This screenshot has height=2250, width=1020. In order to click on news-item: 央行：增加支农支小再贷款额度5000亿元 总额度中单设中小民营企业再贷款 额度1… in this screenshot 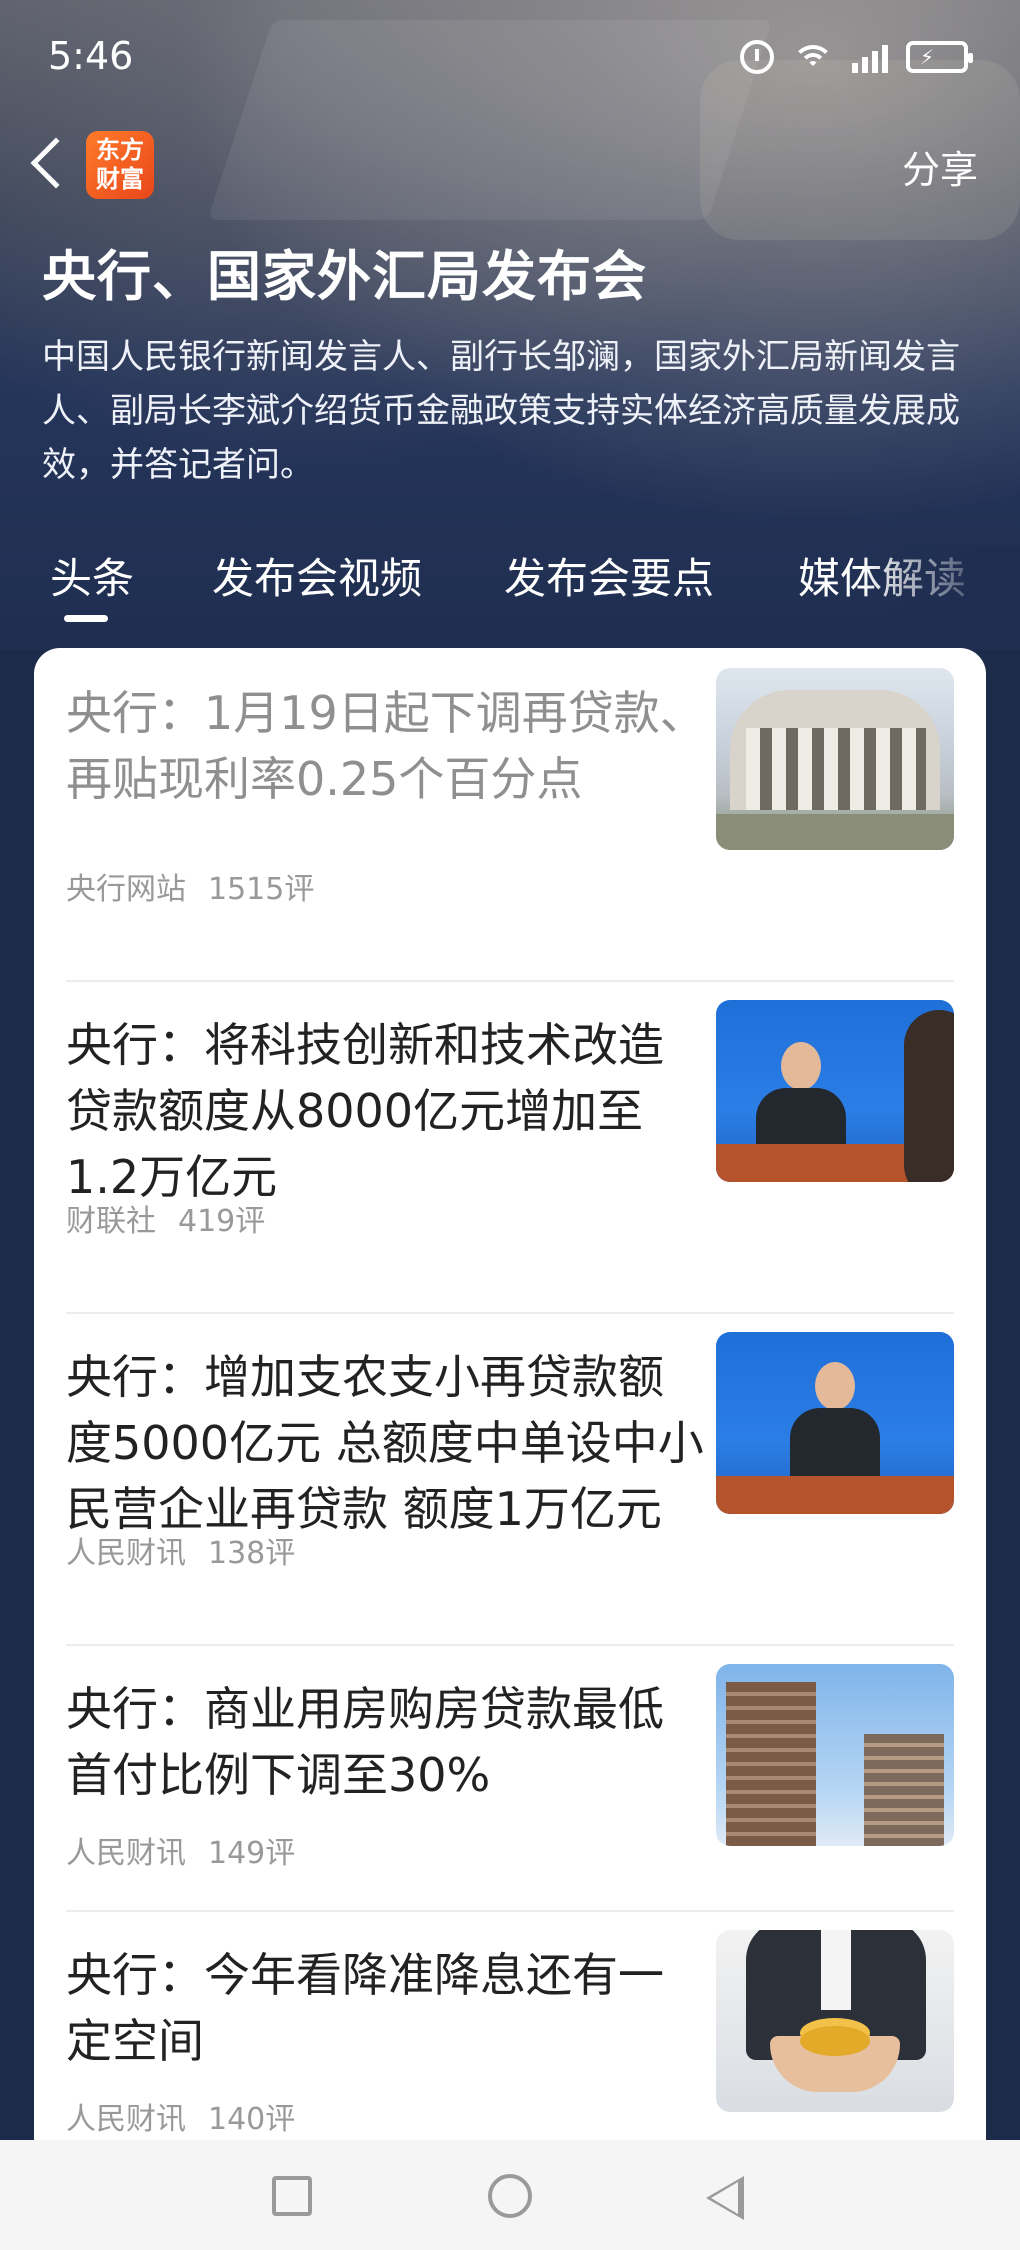, I will do `click(510, 1458)`.